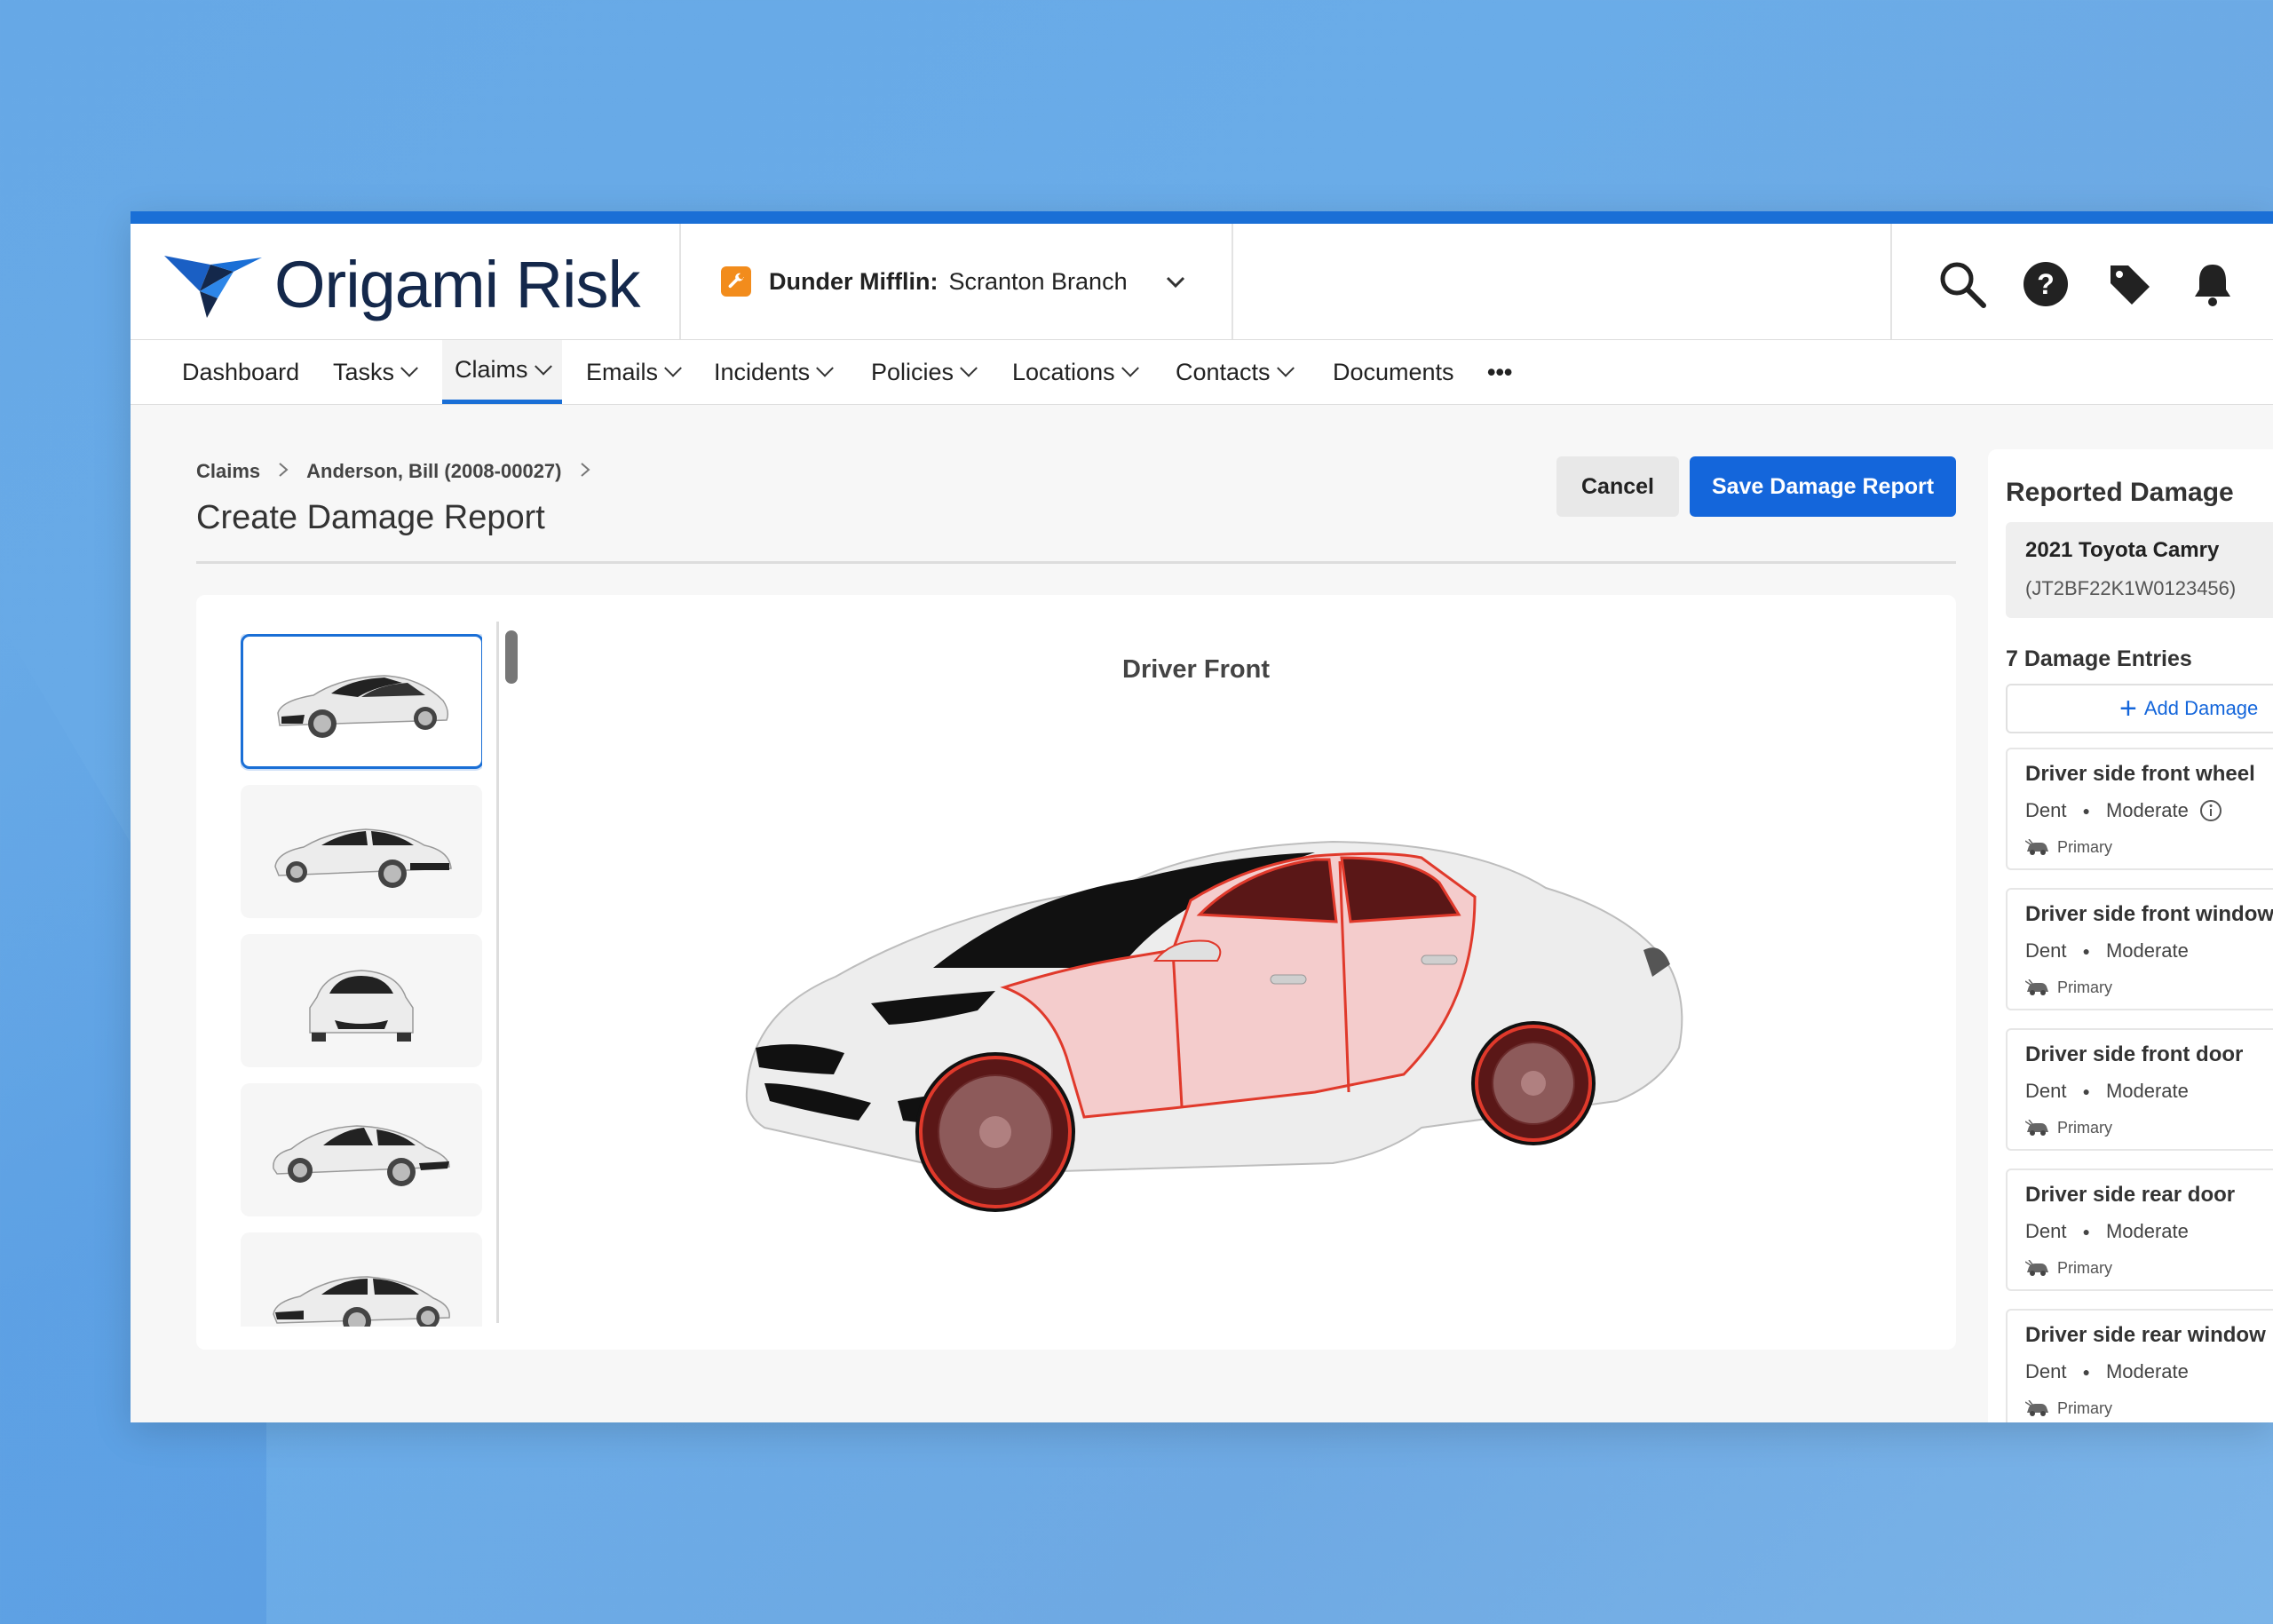 This screenshot has width=2273, height=1624. I want to click on thumbnail-driver-front, so click(362, 701).